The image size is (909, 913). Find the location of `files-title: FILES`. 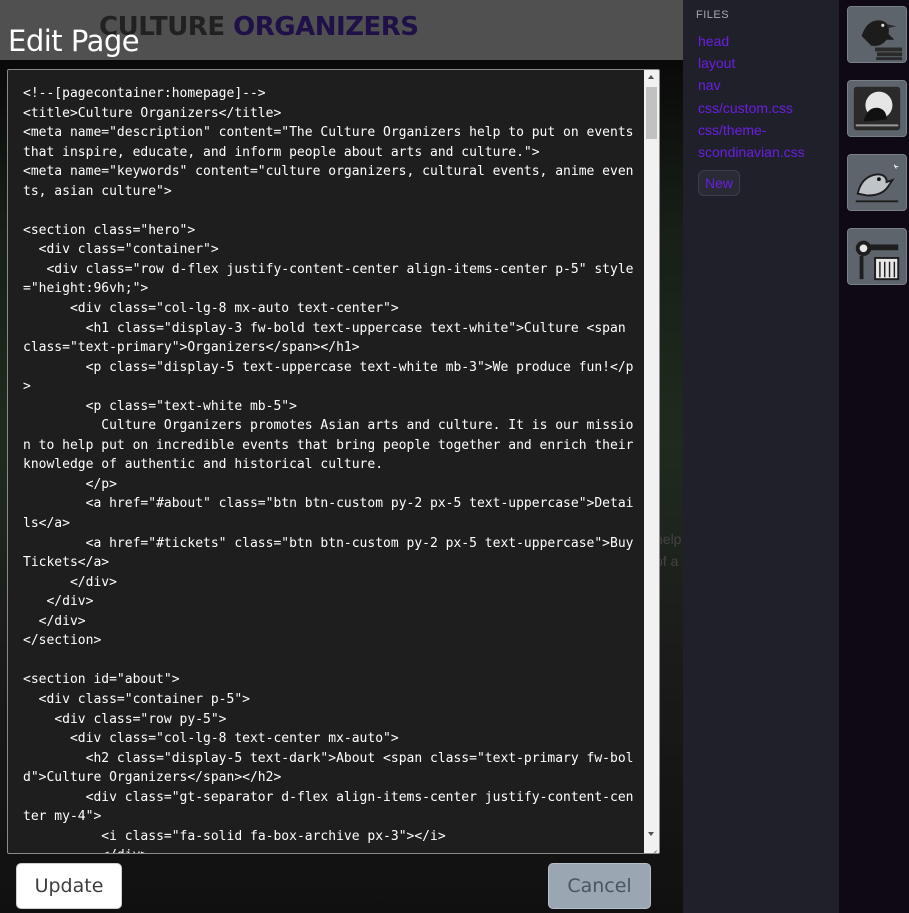

files-title: FILES is located at coordinates (713, 15).